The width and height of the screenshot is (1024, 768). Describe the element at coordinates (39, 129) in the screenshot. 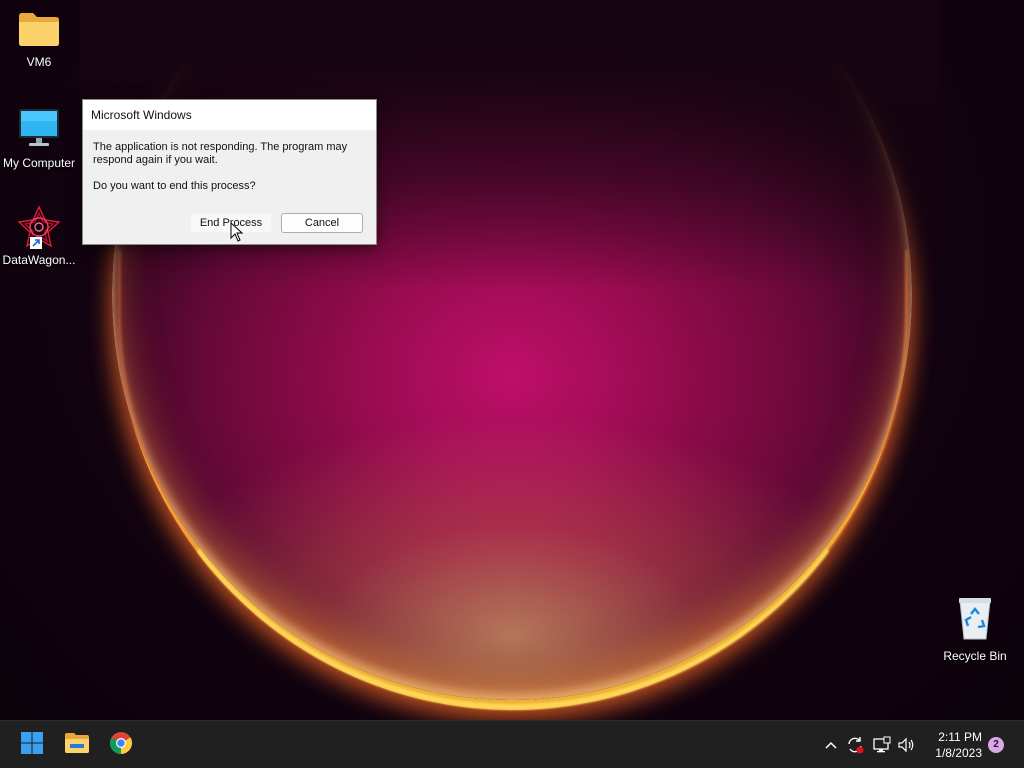

I see `monitor-icon` at that location.